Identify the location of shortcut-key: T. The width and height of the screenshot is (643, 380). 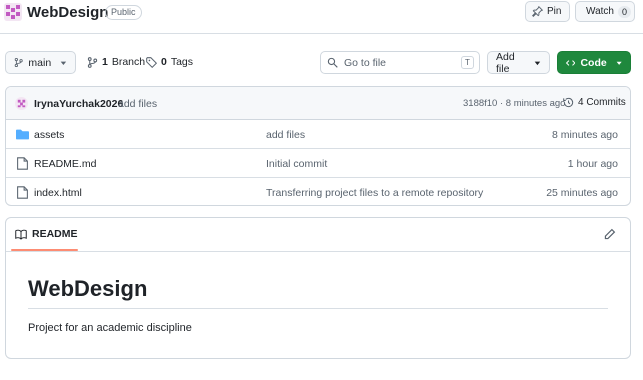
(467, 62).